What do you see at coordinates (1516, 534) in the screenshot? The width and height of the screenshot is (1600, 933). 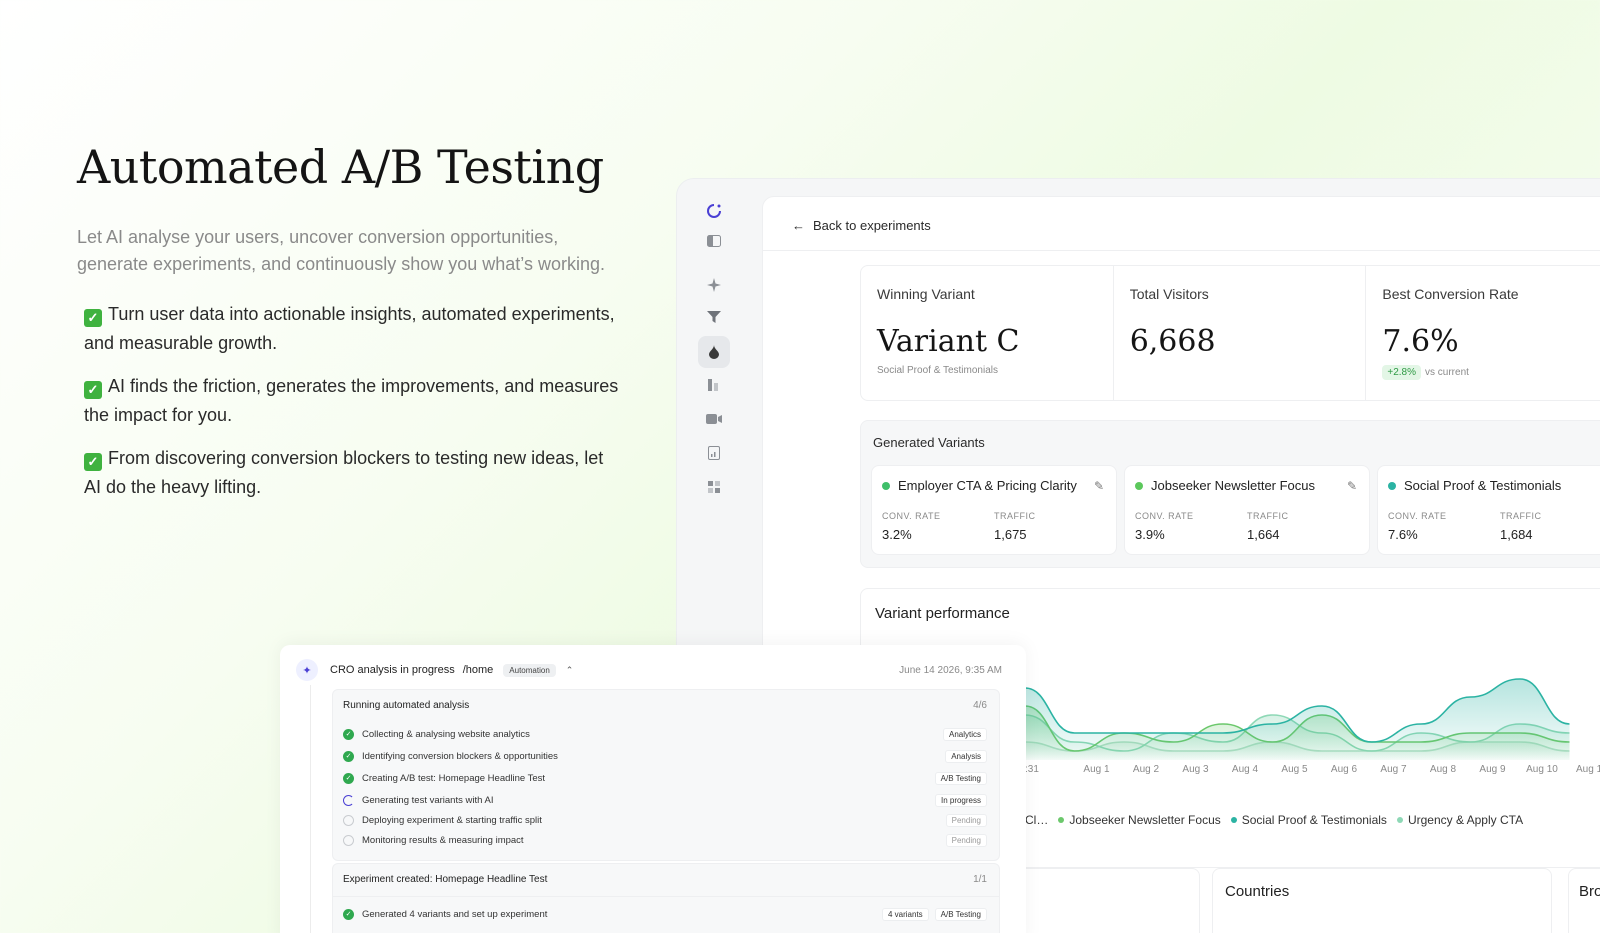 I see `traffic-value: 1,684` at bounding box center [1516, 534].